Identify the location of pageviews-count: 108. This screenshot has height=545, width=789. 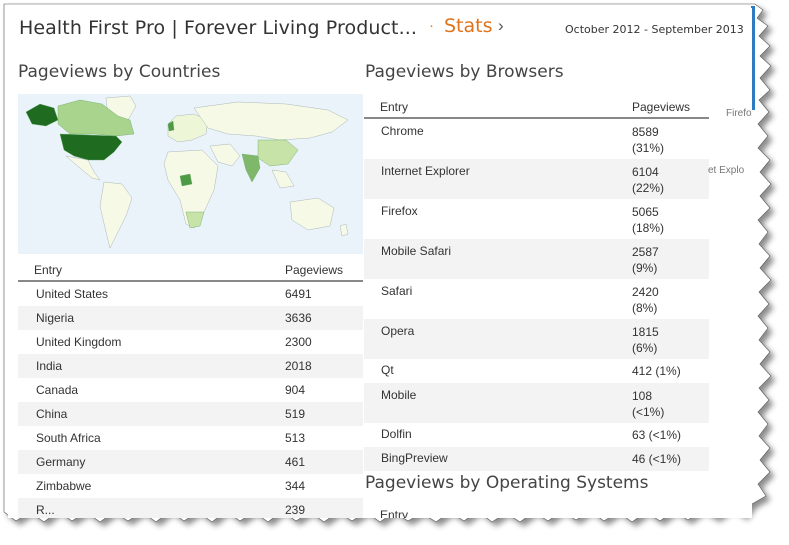
(642, 396).